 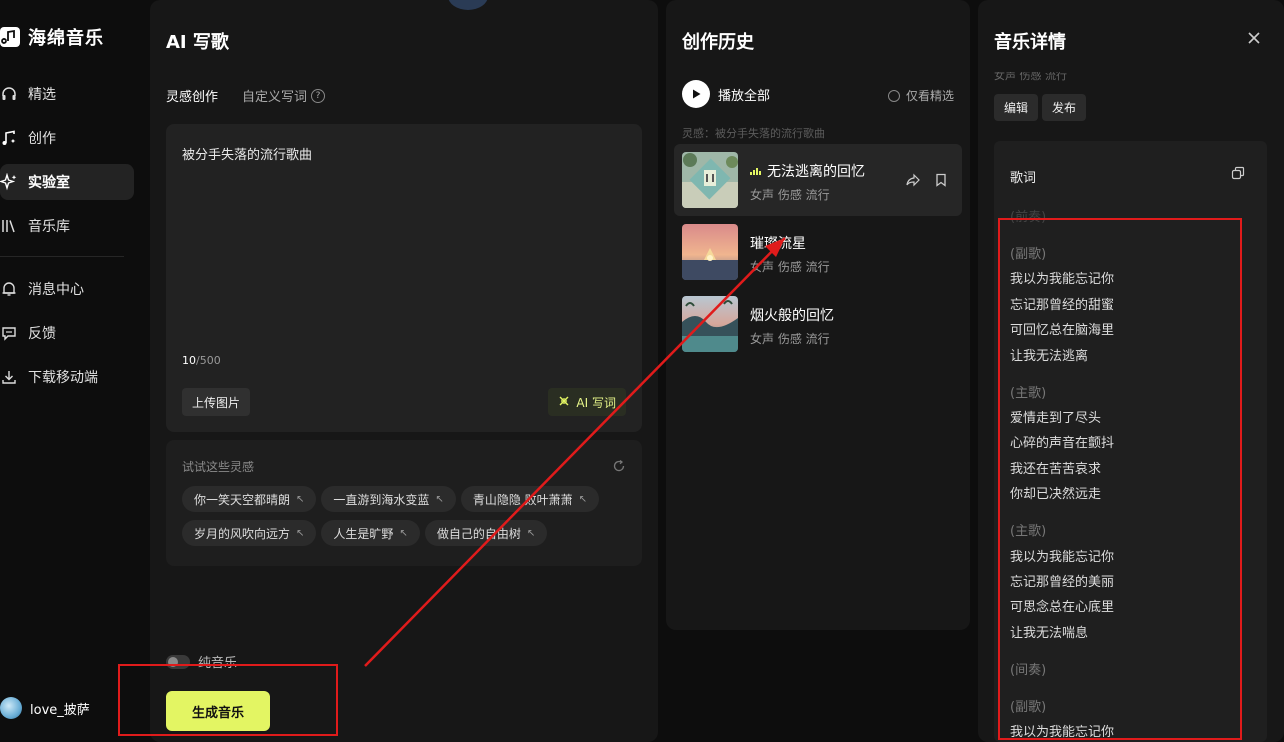 What do you see at coordinates (63, 378) in the screenshot?
I see `sidebar-item-label: 下载移动端` at bounding box center [63, 378].